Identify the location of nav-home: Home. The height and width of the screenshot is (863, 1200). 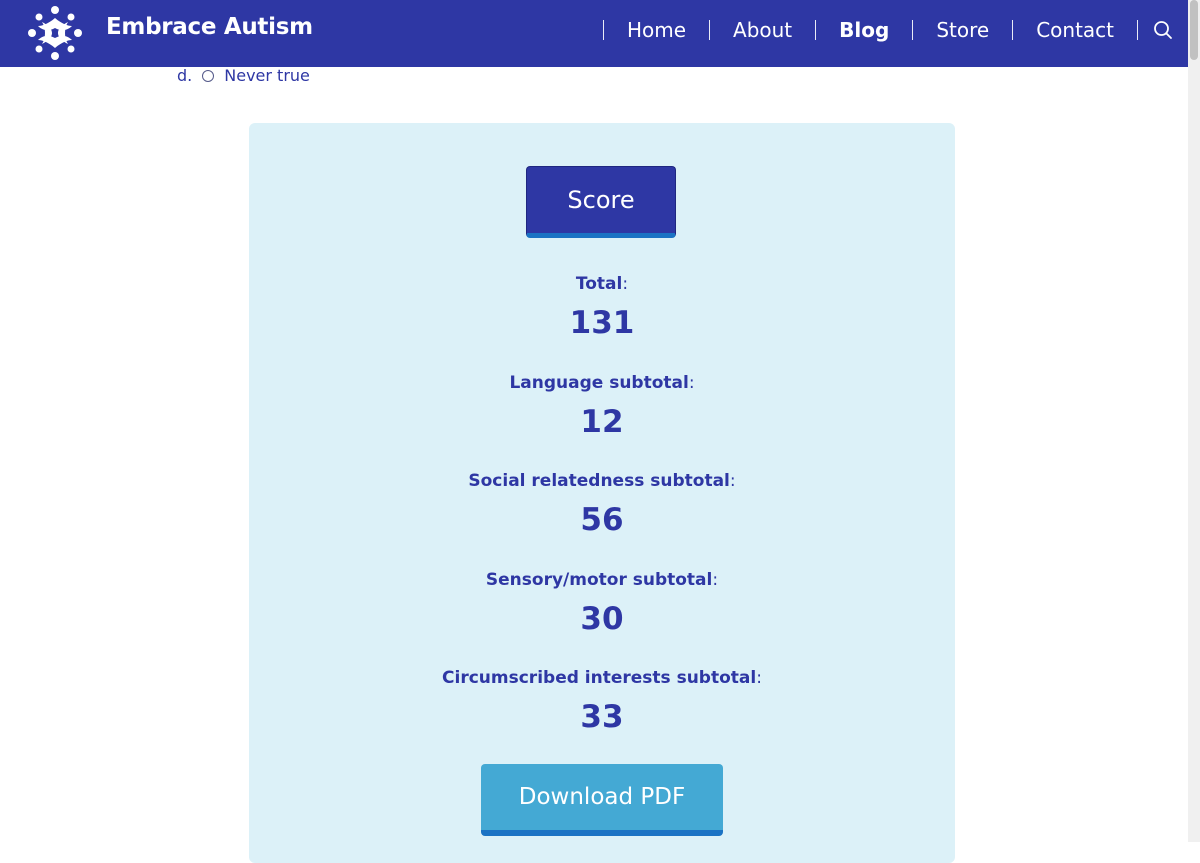
(656, 30).